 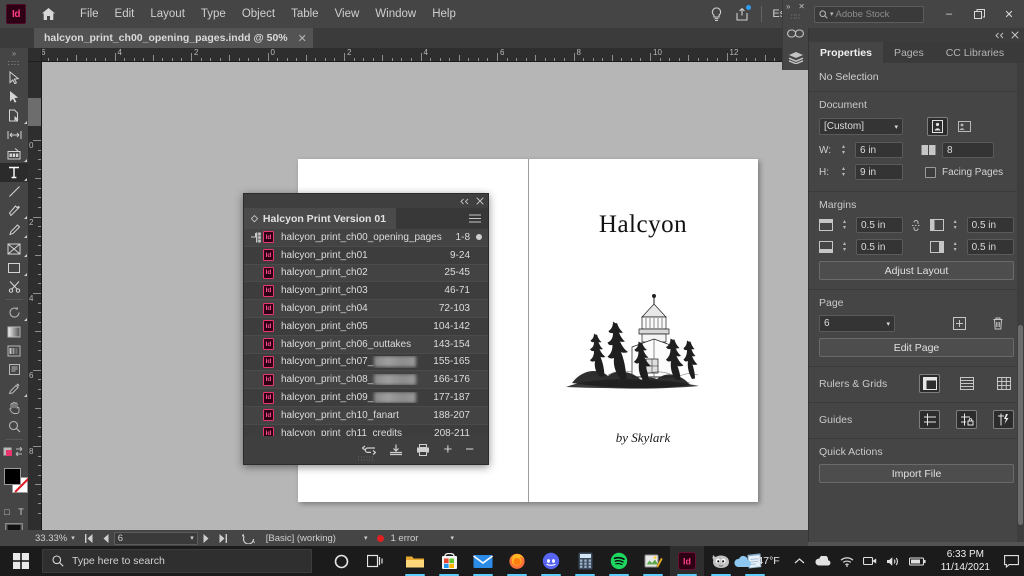 I want to click on adobe-stock-search: ▾ Adobe Stock, so click(x=869, y=14).